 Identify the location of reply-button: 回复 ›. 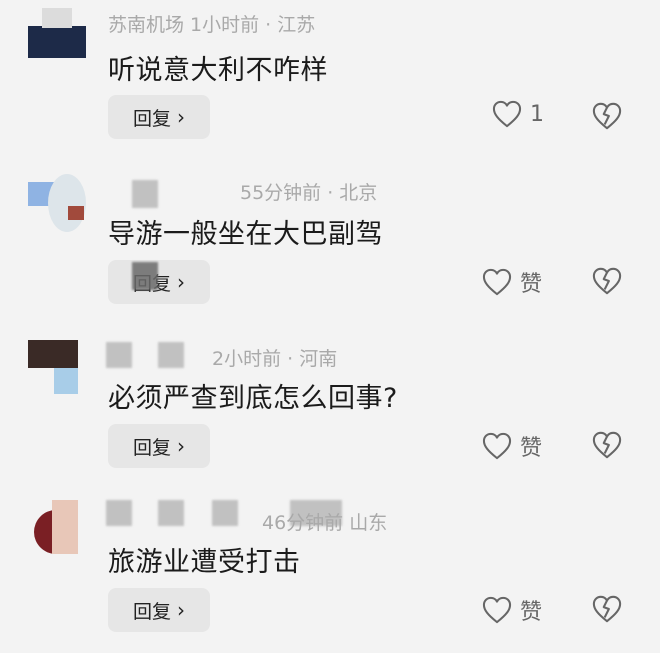
(159, 610).